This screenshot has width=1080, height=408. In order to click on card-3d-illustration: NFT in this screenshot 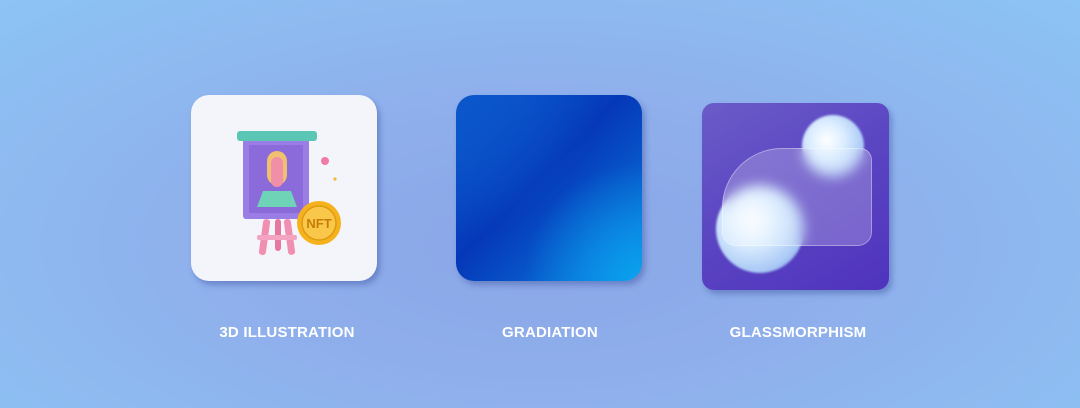, I will do `click(284, 188)`.